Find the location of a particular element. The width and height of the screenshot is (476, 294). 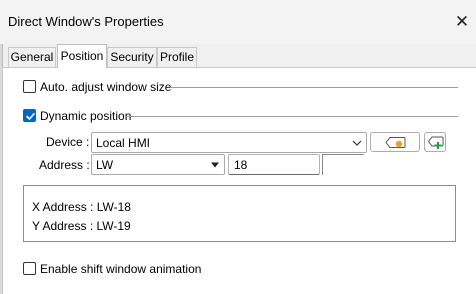

device-select: Local HMI is located at coordinates (229, 142).